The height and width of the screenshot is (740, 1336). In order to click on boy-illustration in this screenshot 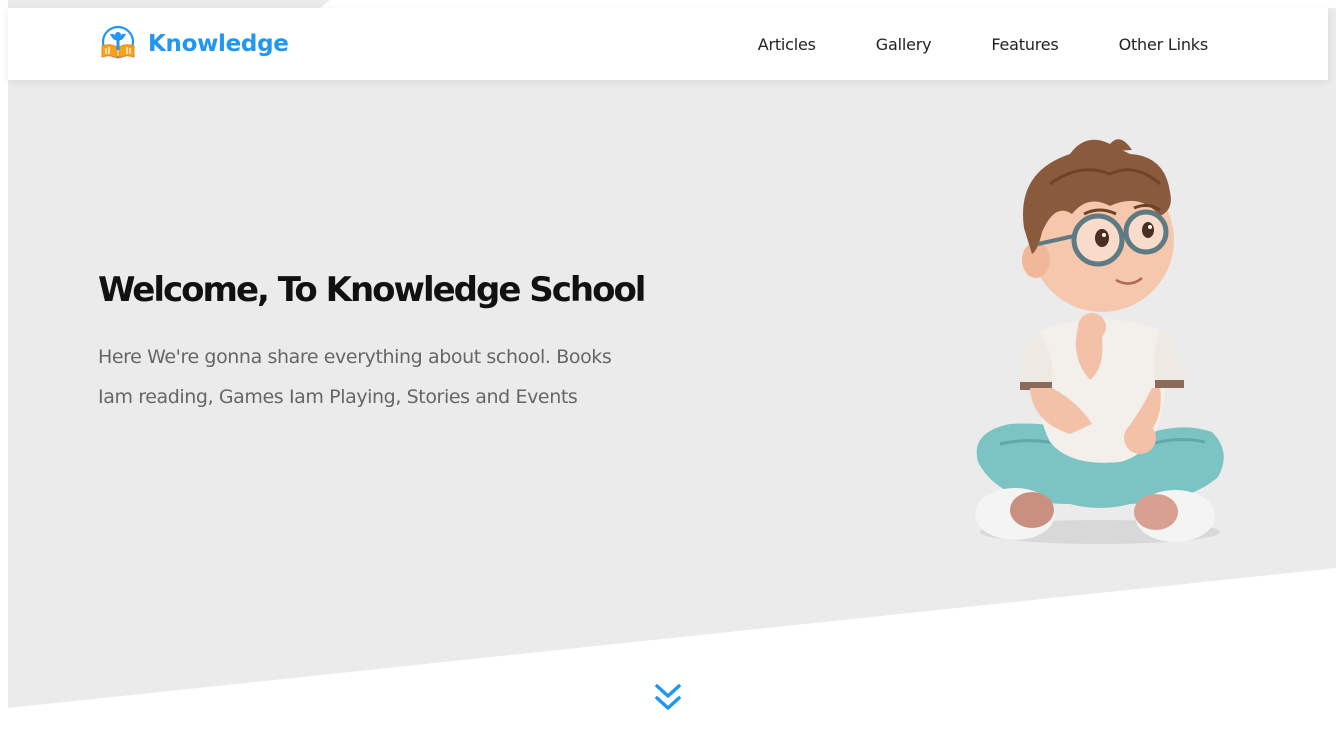, I will do `click(1099, 341)`.